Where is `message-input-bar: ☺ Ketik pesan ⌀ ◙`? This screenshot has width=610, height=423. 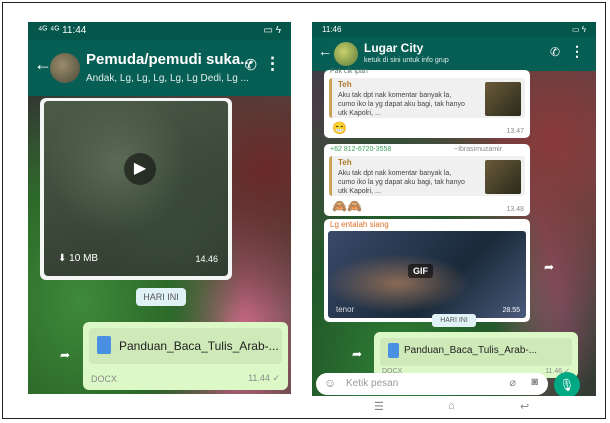 message-input-bar: ☺ Ketik pesan ⌀ ◙ is located at coordinates (432, 384).